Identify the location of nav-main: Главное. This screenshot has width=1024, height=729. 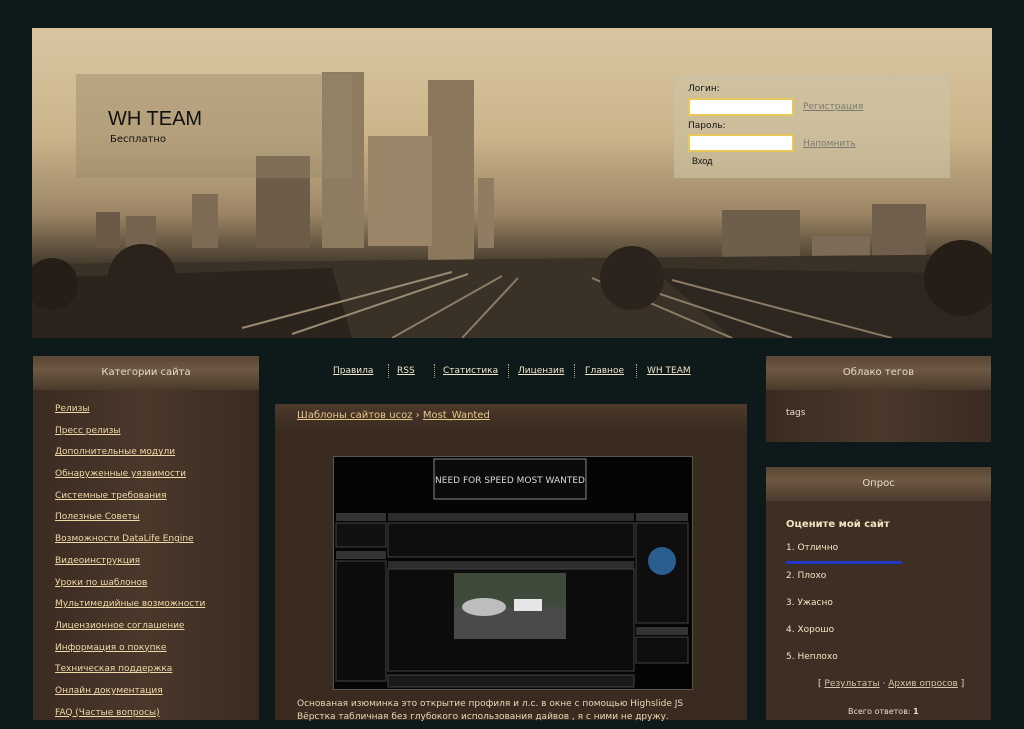
(604, 371).